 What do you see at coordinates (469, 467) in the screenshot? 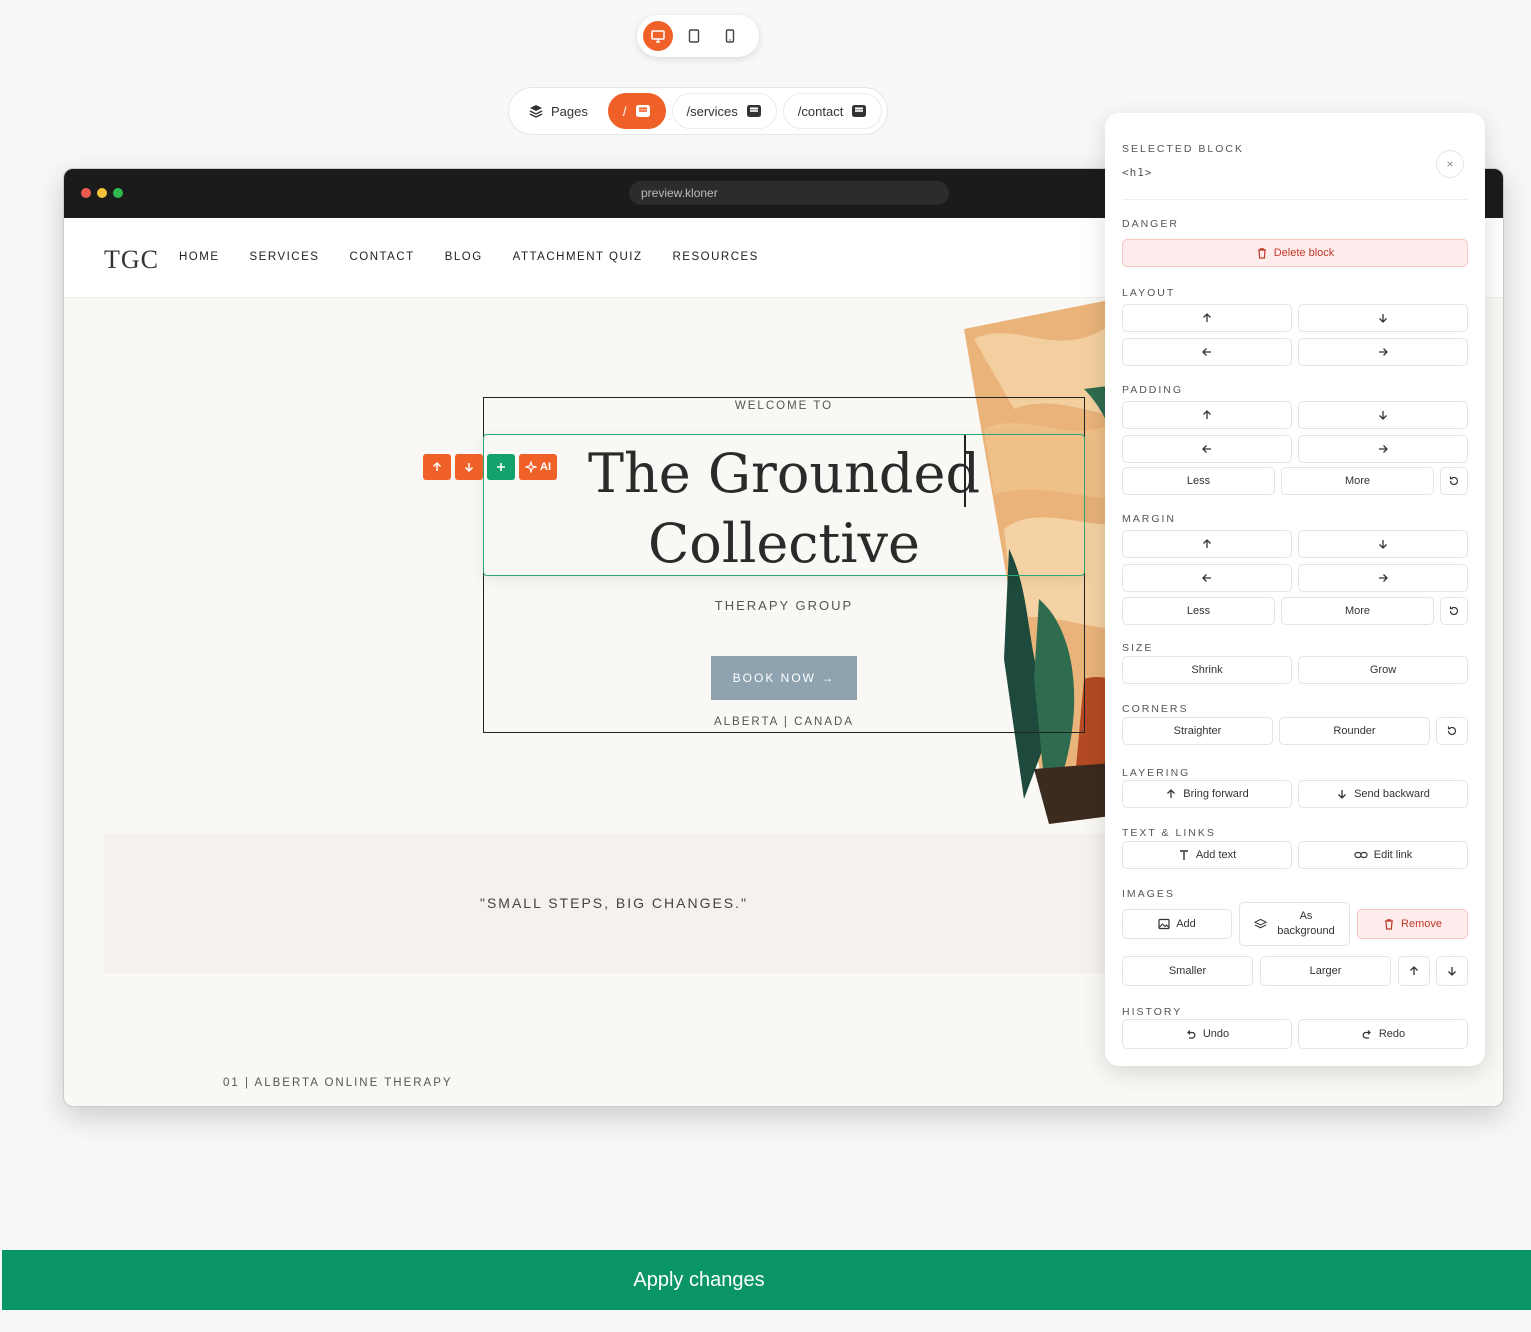
I see `move-down-button` at bounding box center [469, 467].